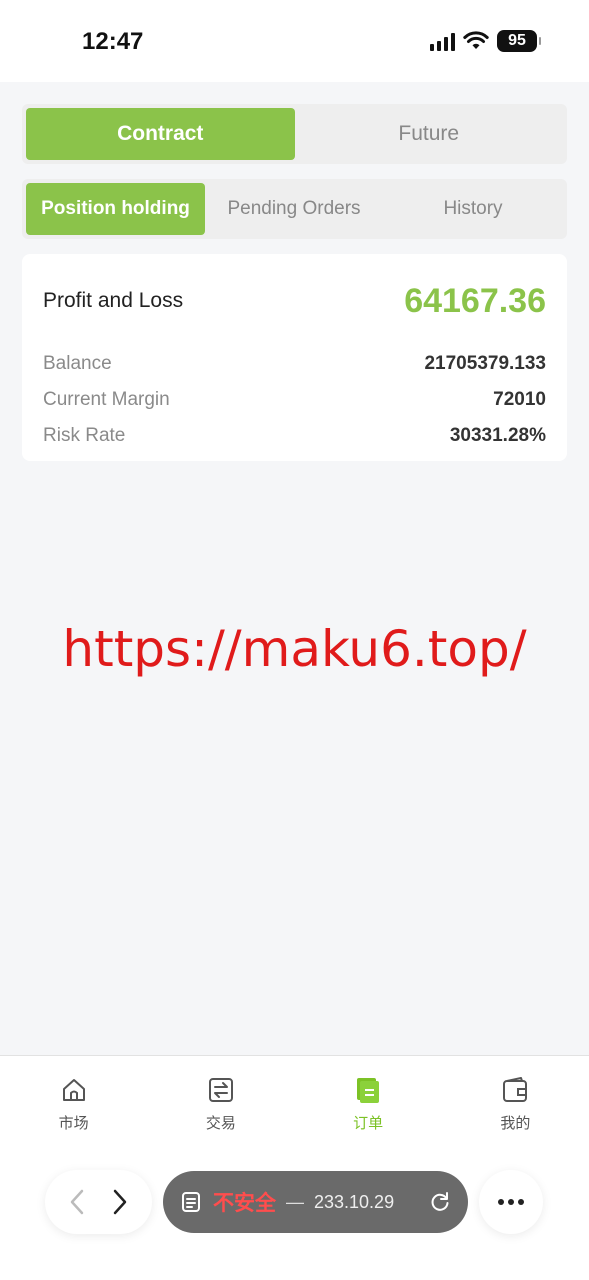  I want to click on browser-toolbar: 不安全 — 233.10.29, so click(294, 1202).